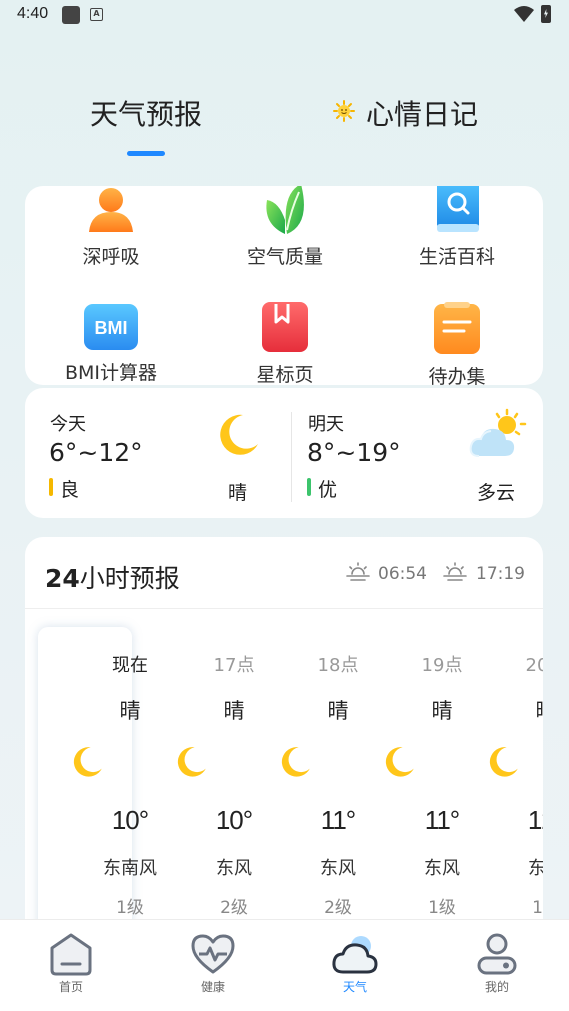 Image resolution: width=569 pixels, height=1011 pixels. What do you see at coordinates (146, 113) in the screenshot?
I see `tab-weather-forecast: 天气预报` at bounding box center [146, 113].